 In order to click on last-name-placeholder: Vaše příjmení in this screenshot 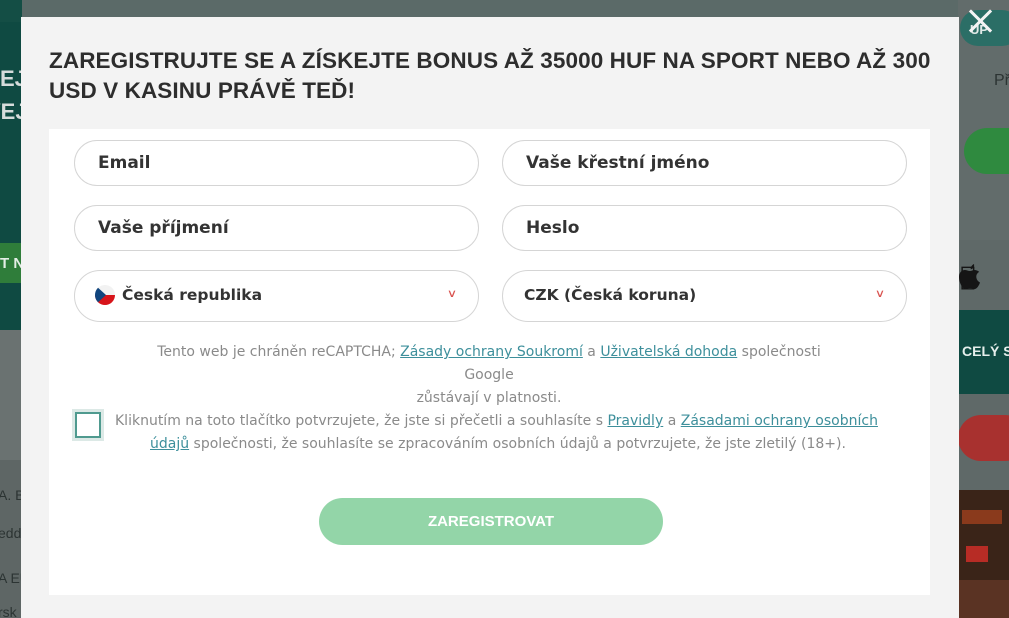, I will do `click(163, 228)`.